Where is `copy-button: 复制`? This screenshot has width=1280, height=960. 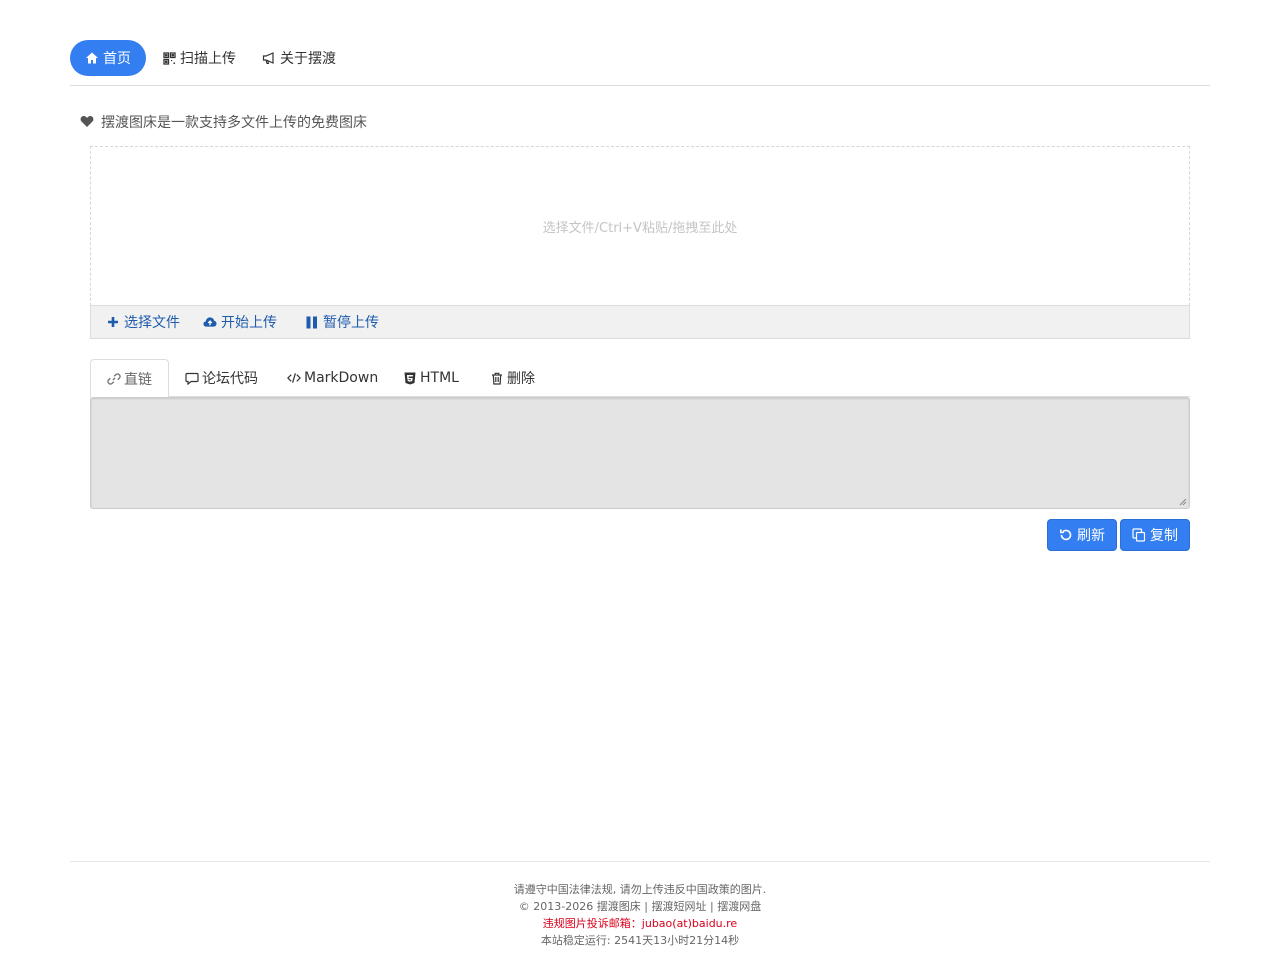
copy-button: 复制 is located at coordinates (1155, 535).